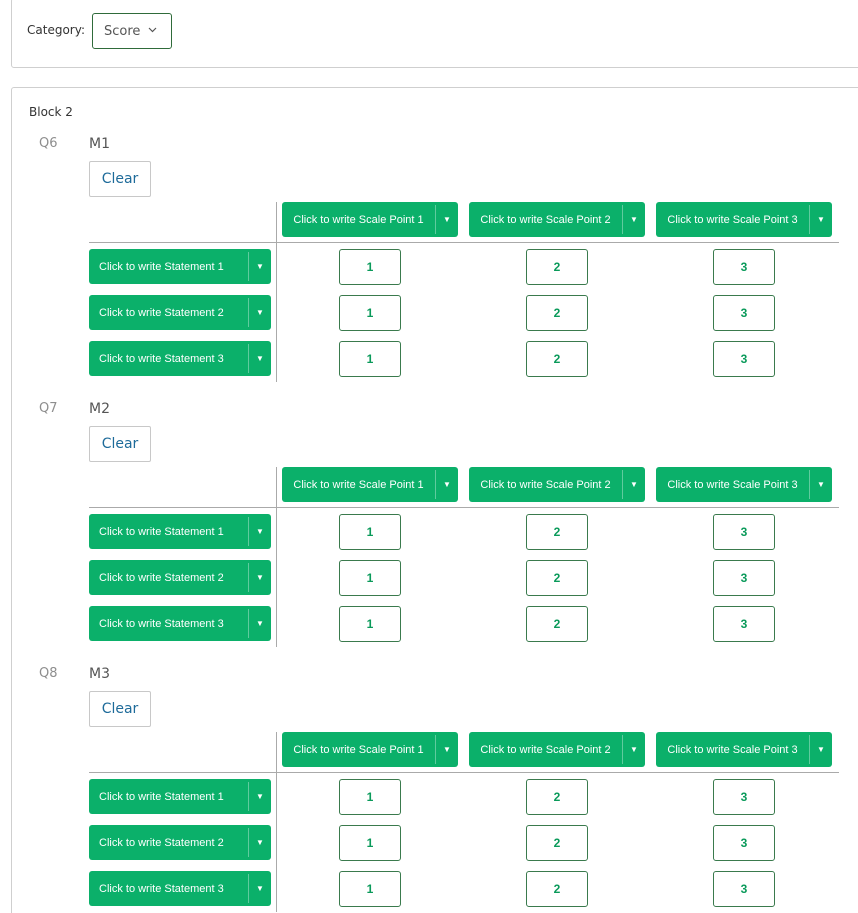 The image size is (858, 913). What do you see at coordinates (48, 143) in the screenshot?
I see `question-id: Q6` at bounding box center [48, 143].